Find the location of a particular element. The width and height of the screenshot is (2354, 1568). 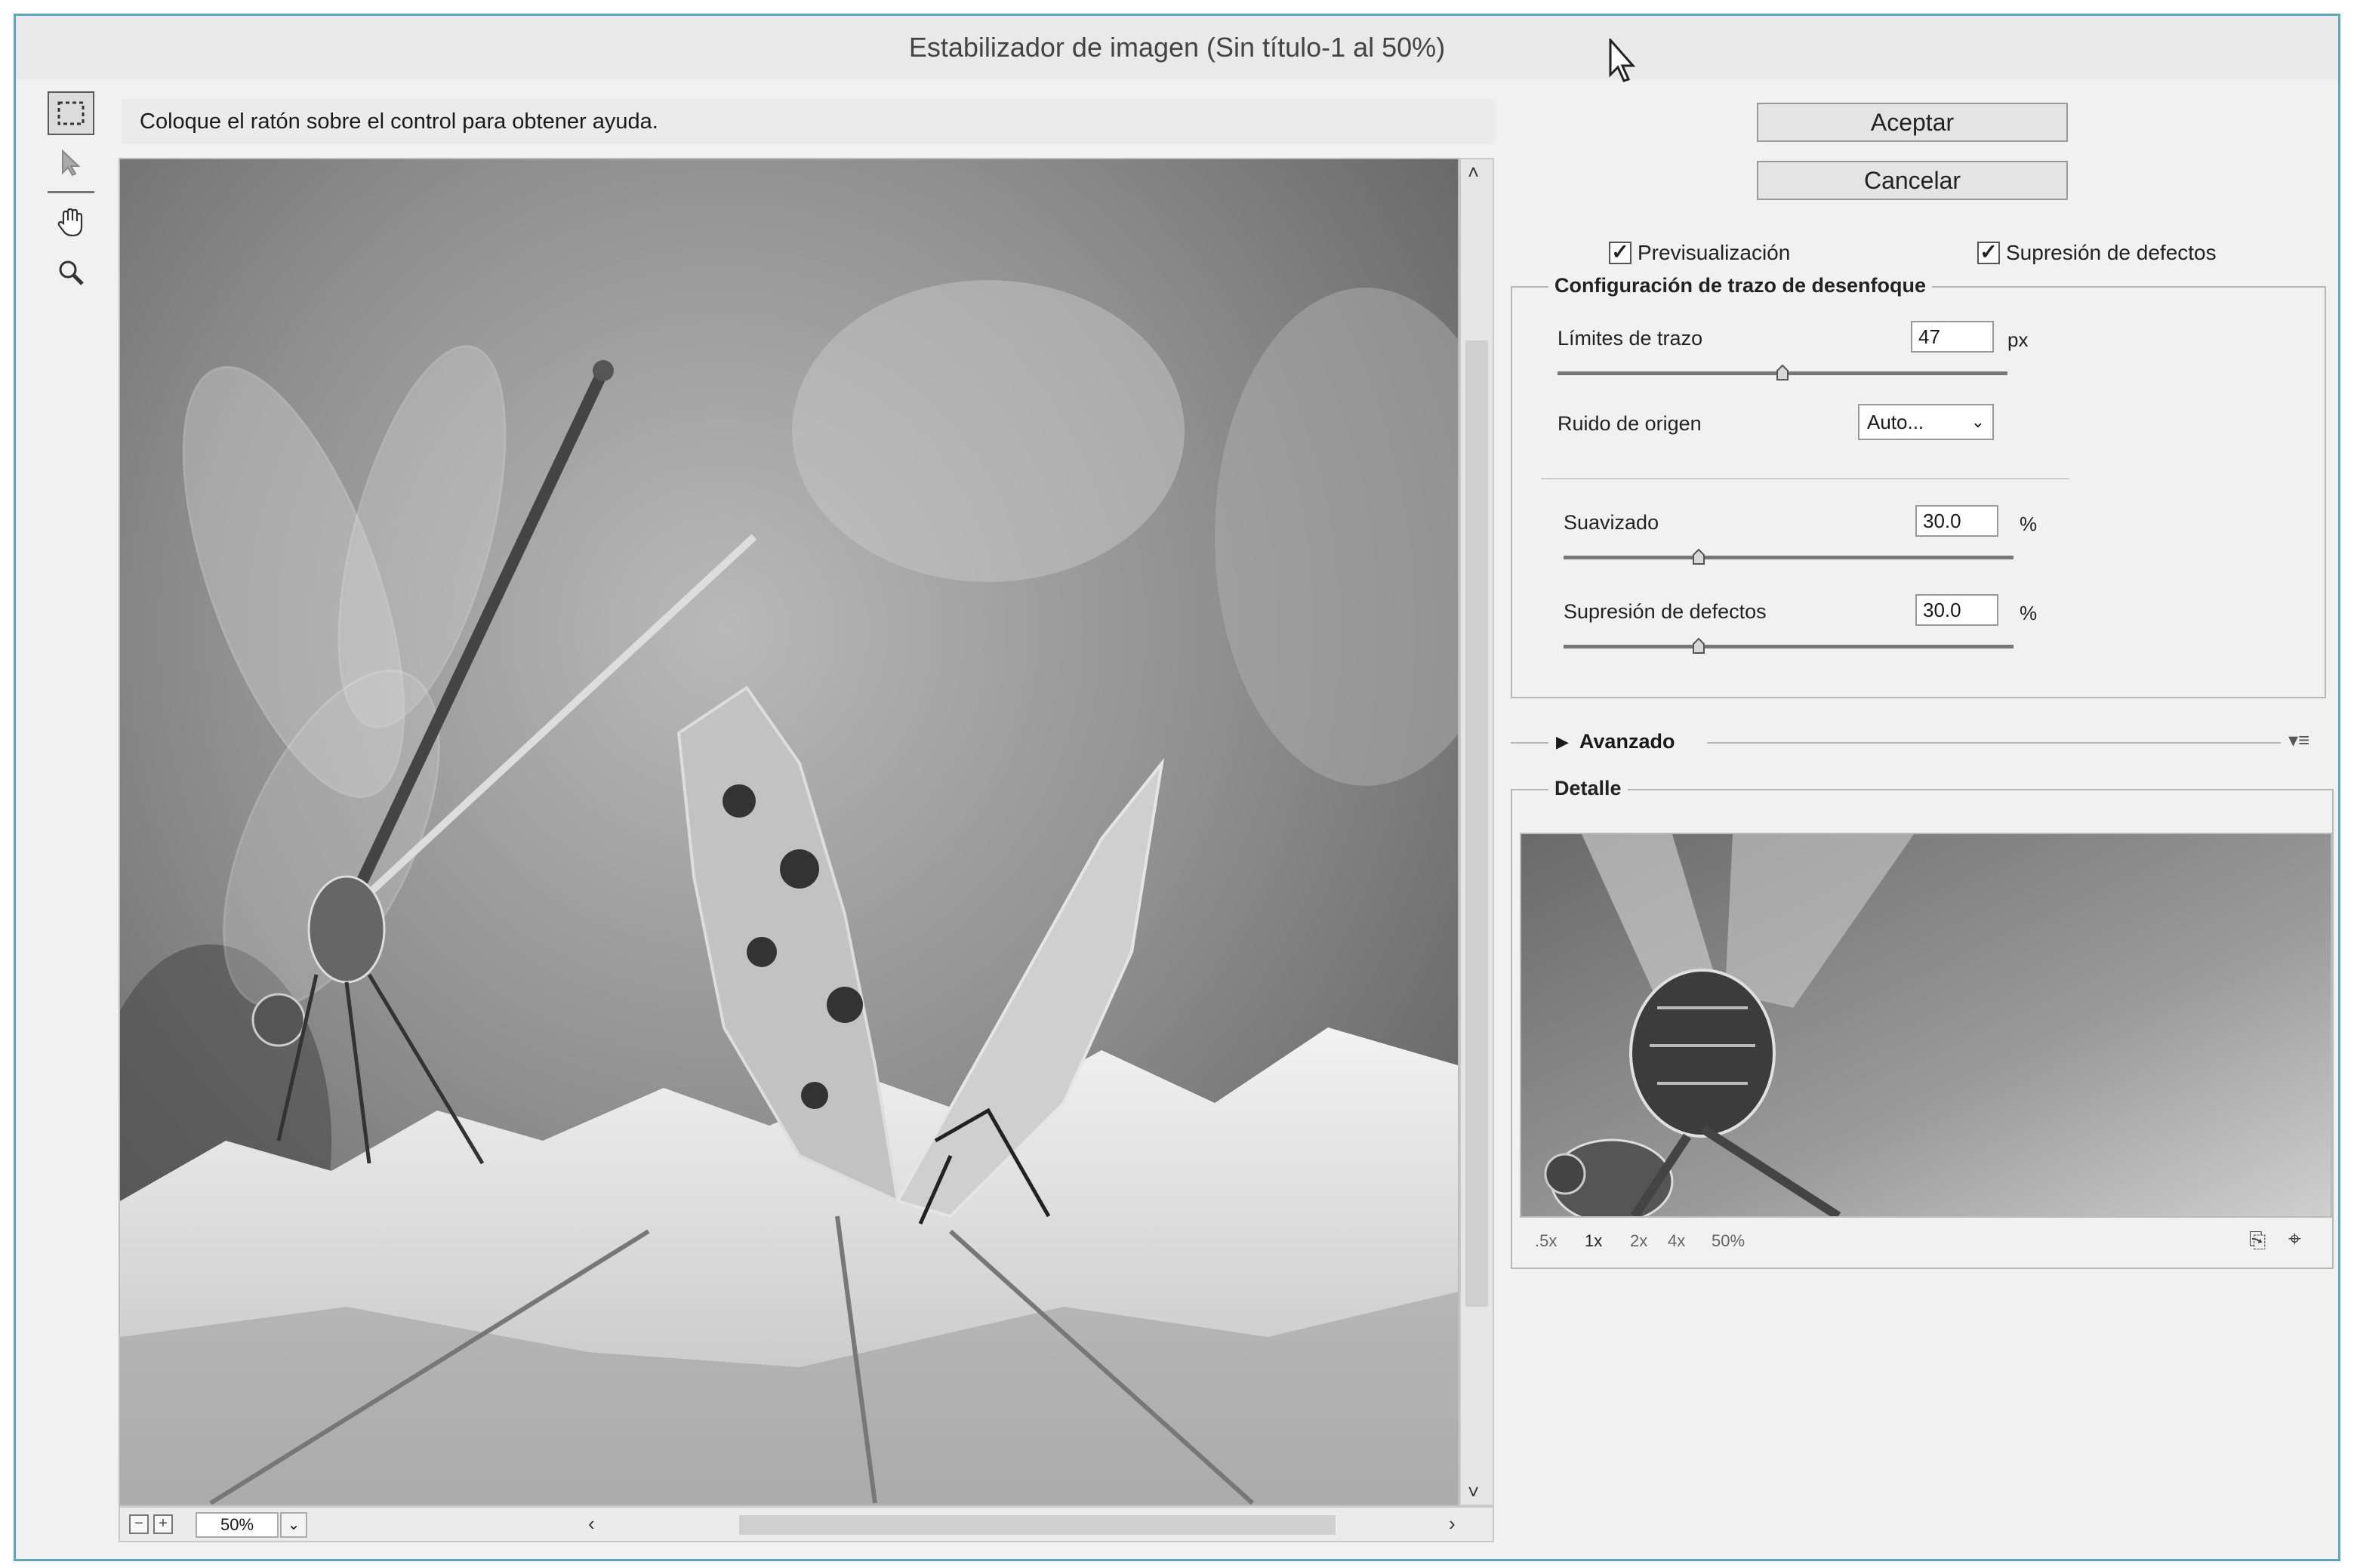

trace-bounds-unit: px is located at coordinates (2018, 339).